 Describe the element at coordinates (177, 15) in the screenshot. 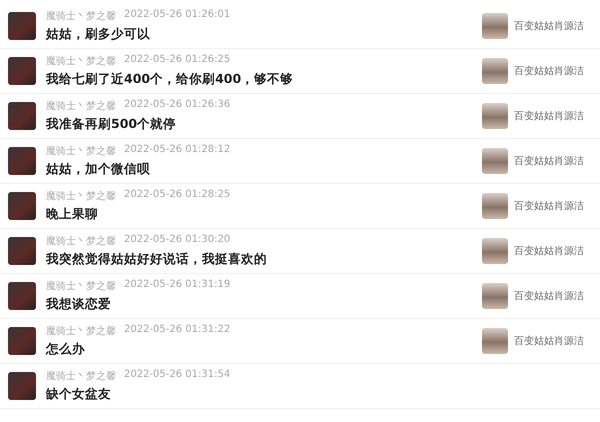

I see `message-time: 2022-05-26 01:26:01` at that location.